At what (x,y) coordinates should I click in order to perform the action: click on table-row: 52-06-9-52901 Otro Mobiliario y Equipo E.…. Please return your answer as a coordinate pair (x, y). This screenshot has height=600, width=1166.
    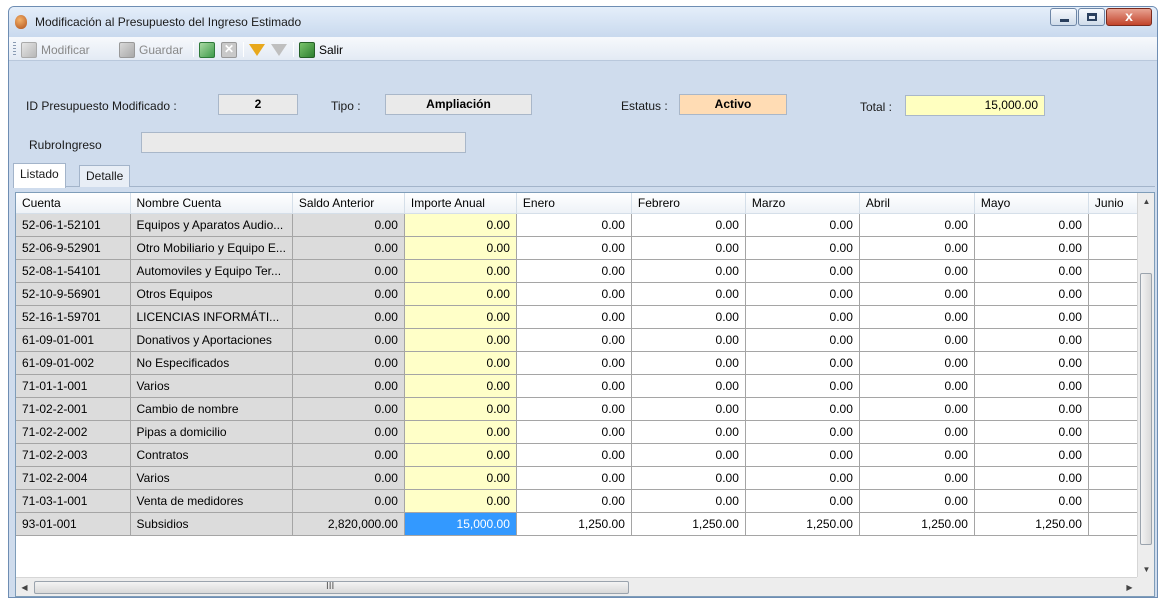
    Looking at the image, I should click on (580, 248).